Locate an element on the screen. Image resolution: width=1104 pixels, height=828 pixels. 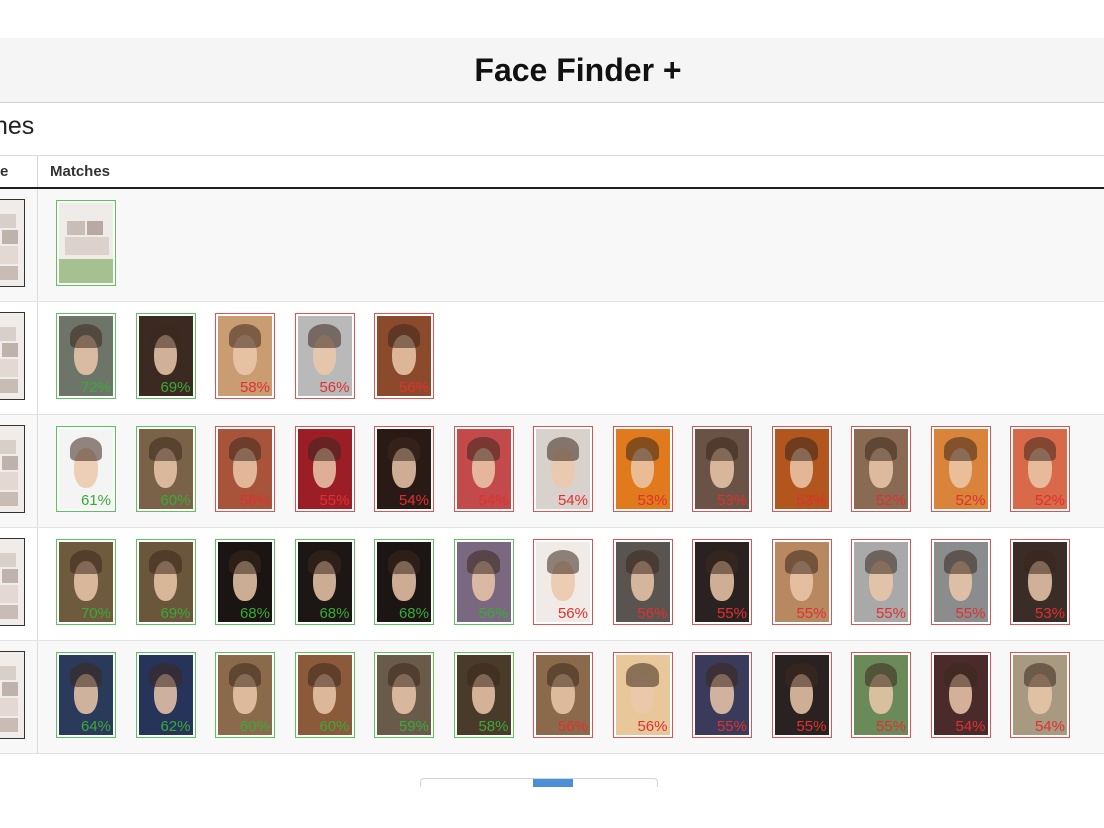
match-thumbnail: 70% is located at coordinates (86, 582).